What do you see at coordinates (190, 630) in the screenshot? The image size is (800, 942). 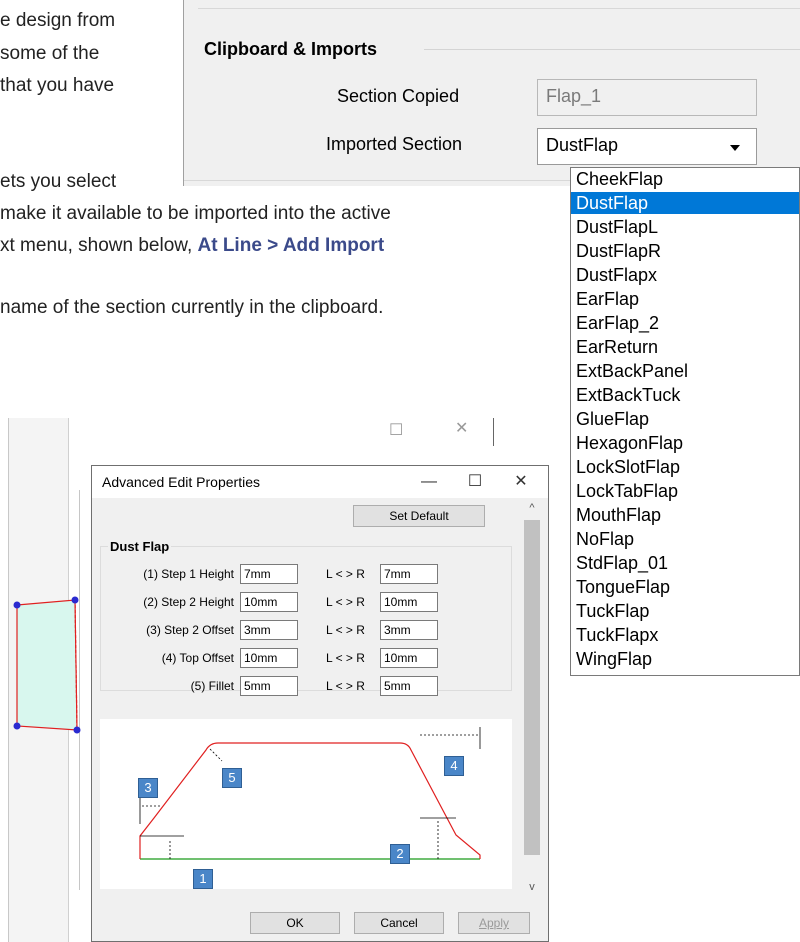 I see `param-label-step2-offset: (3) Step 2 Offset` at bounding box center [190, 630].